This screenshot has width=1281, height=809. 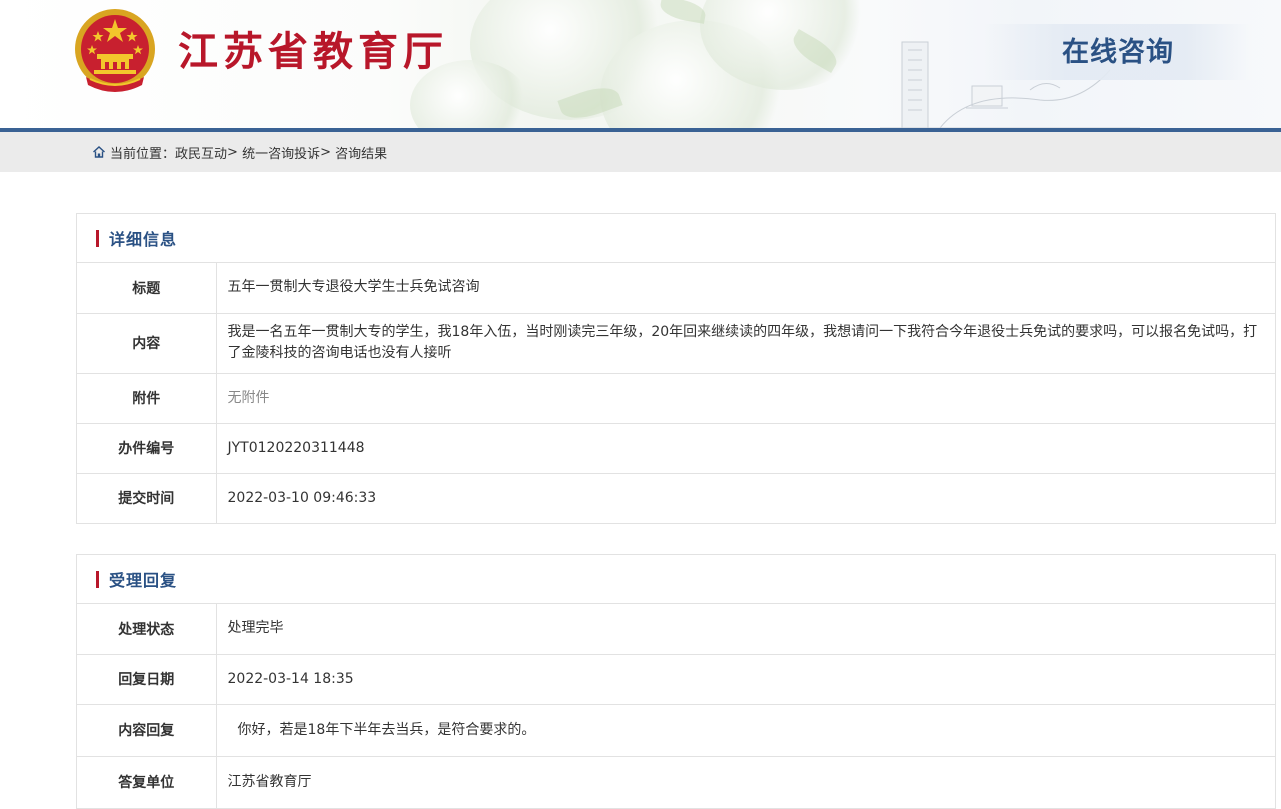 I want to click on row-value-attachment: 无附件, so click(x=745, y=397).